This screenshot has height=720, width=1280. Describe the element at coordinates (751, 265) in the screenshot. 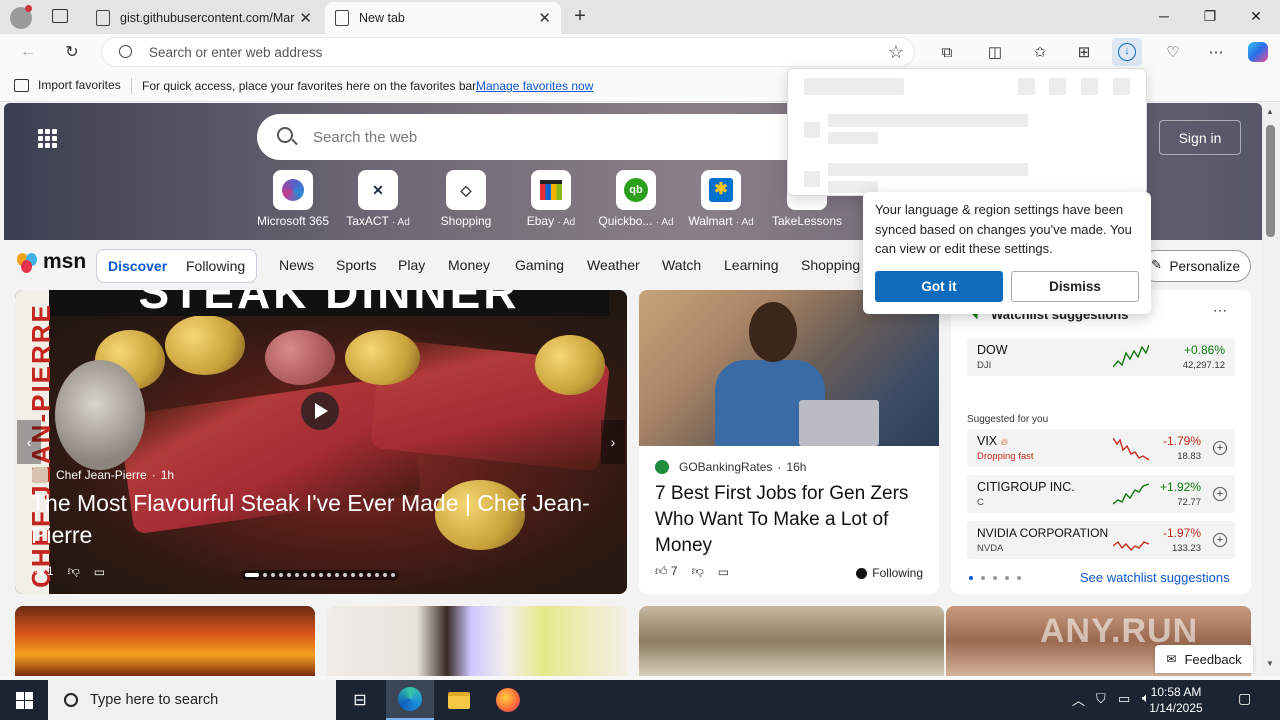

I see `nav-learning: Learning` at that location.